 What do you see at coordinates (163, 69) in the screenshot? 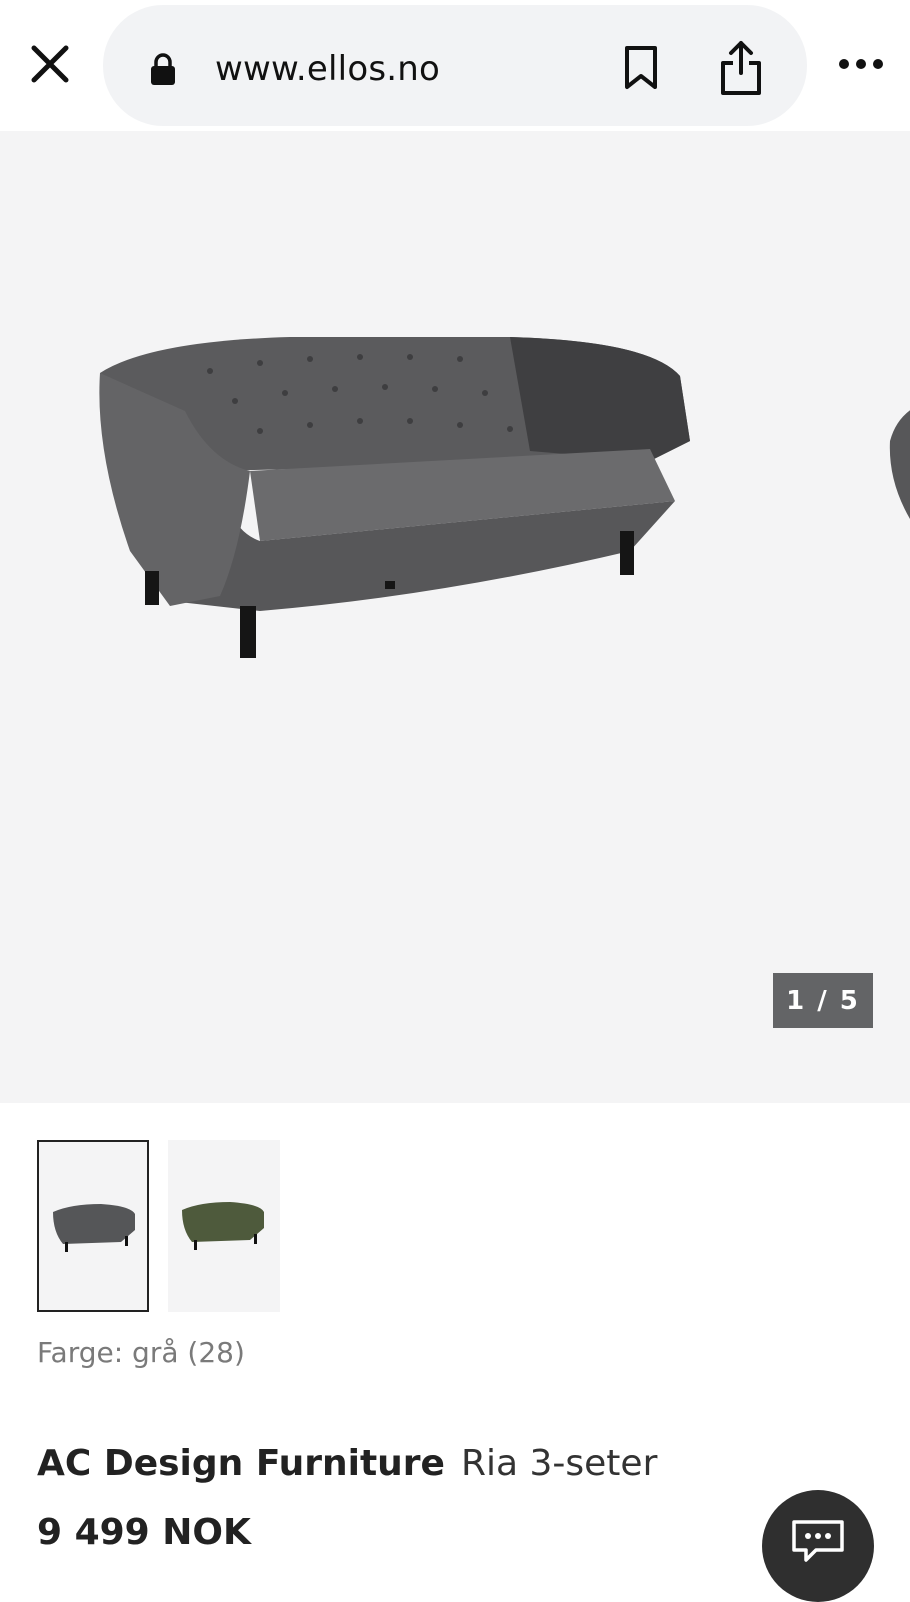
I see `lock-icon` at bounding box center [163, 69].